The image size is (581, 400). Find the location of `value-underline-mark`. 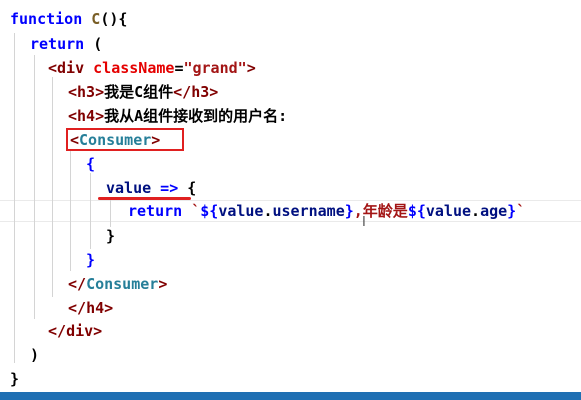

value-underline-mark is located at coordinates (144, 198).